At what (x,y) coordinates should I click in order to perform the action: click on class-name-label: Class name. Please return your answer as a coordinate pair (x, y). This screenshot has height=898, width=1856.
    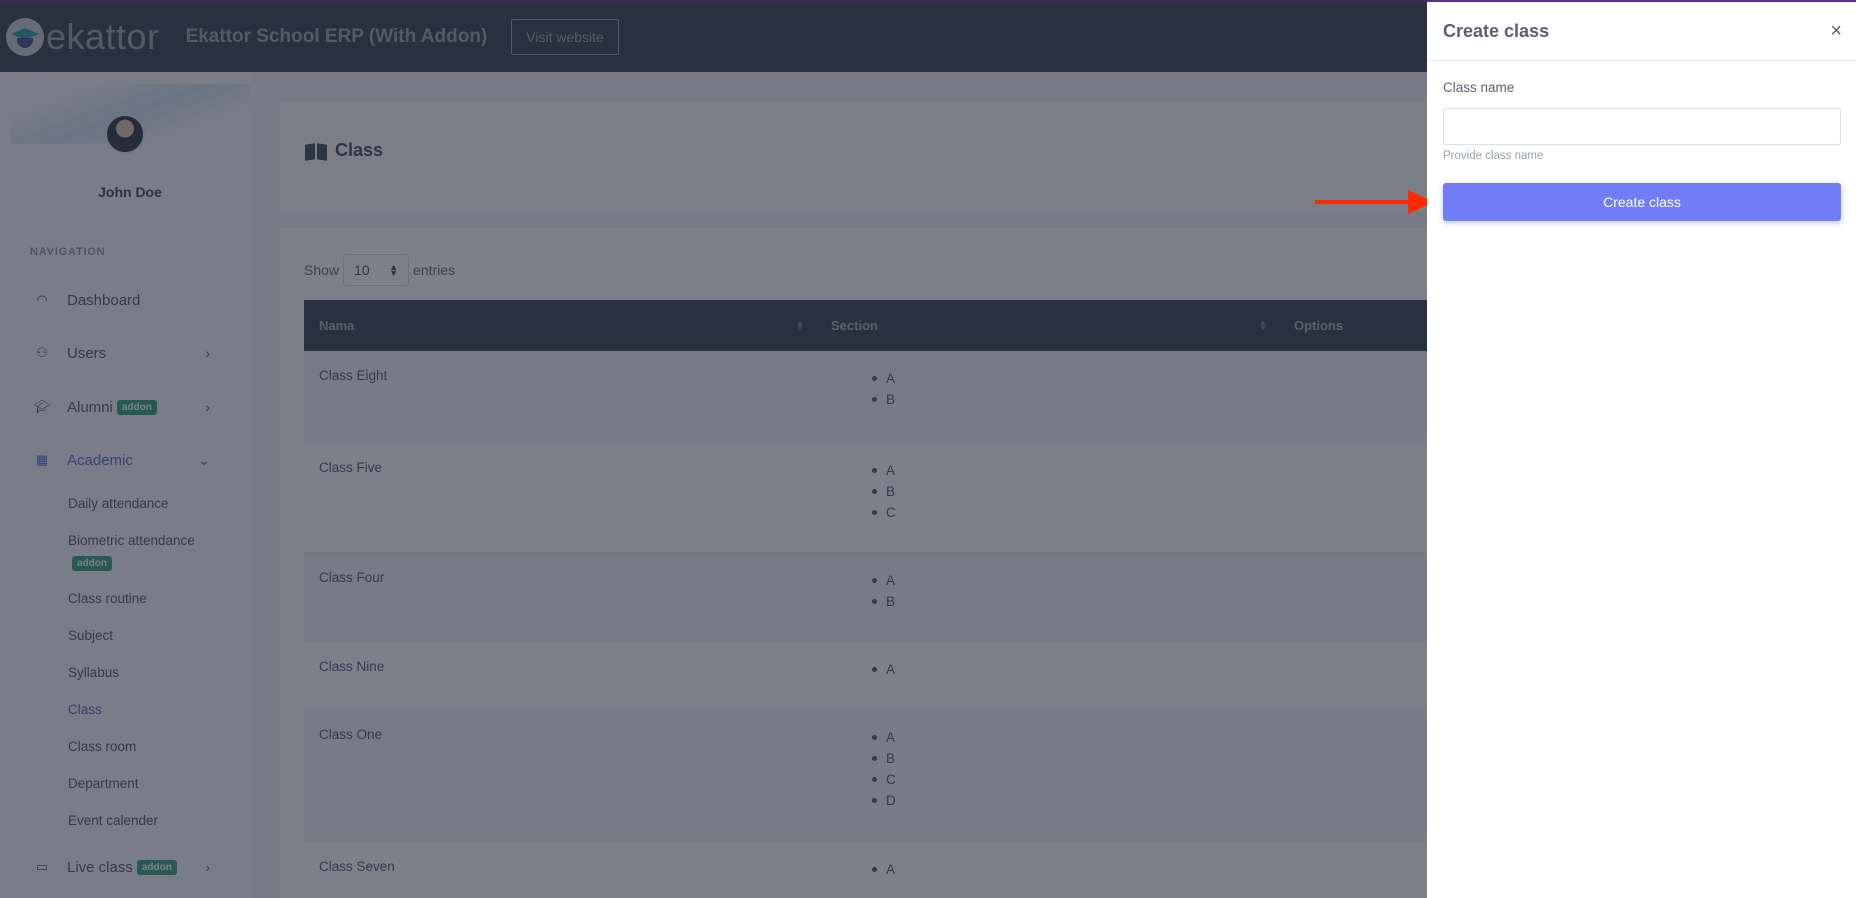
    Looking at the image, I should click on (1479, 87).